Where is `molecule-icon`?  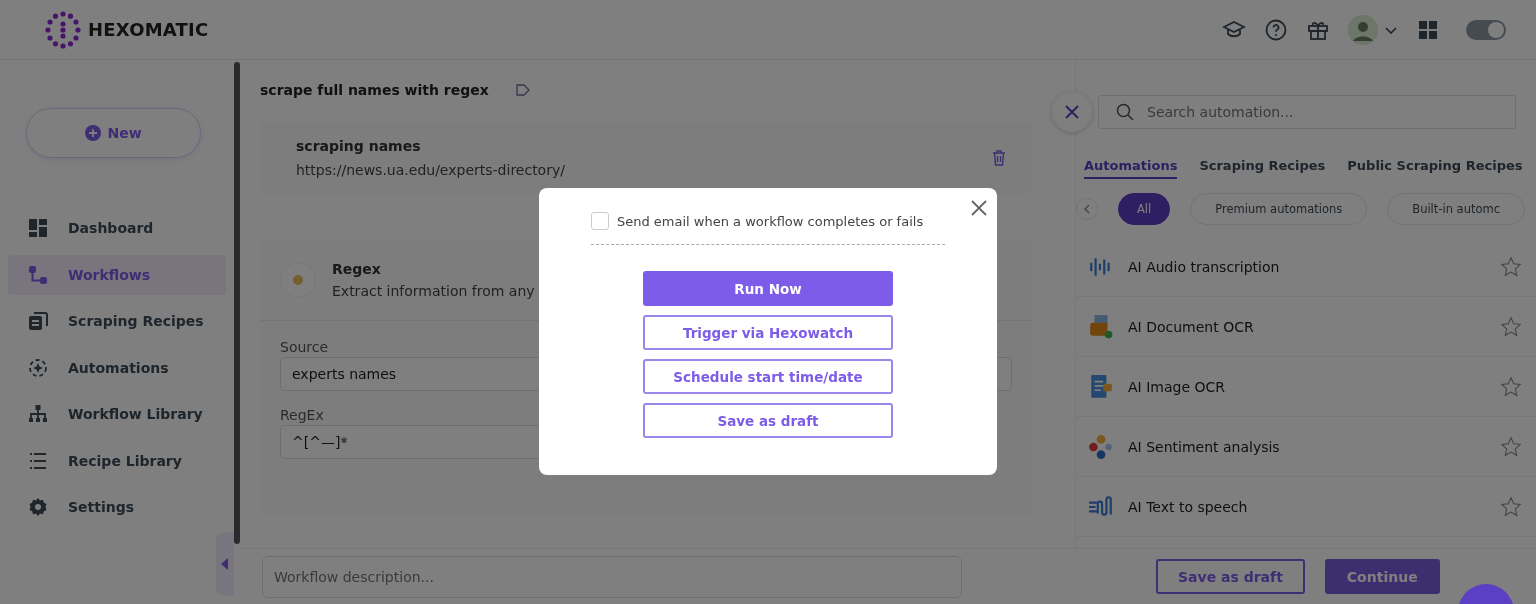 molecule-icon is located at coordinates (1101, 446).